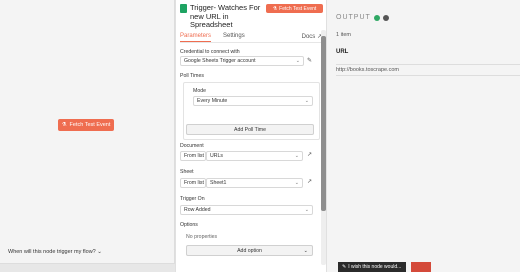 The height and width of the screenshot is (272, 520). Describe the element at coordinates (187, 172) in the screenshot. I see `sheet-label: Sheet` at that location.